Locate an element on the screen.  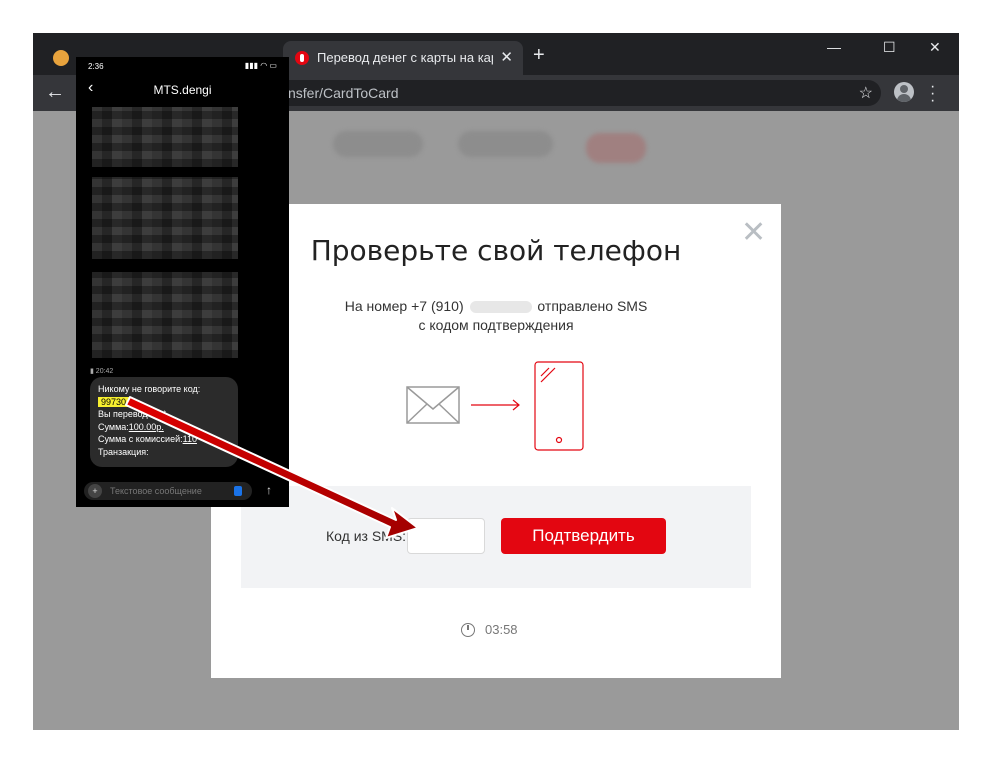
annotation-arrow is located at coordinates (272, 467).